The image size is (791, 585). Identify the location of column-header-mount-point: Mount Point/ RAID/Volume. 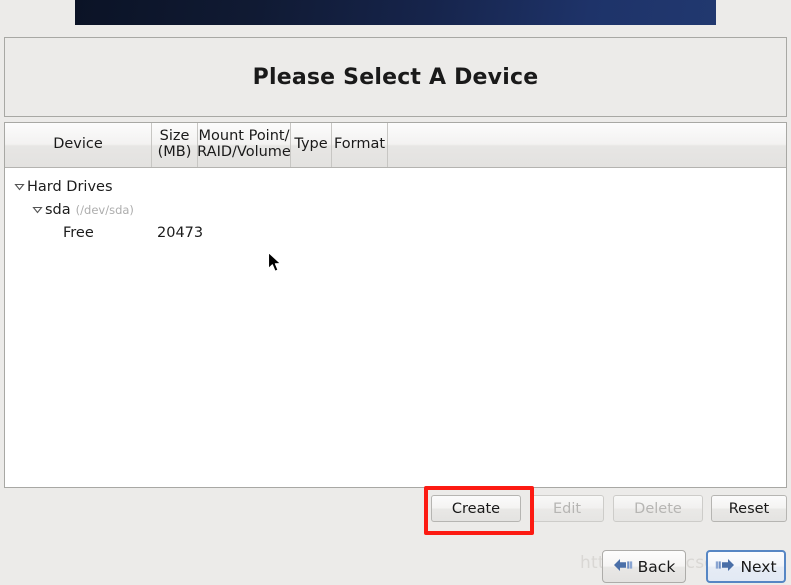
(244, 145).